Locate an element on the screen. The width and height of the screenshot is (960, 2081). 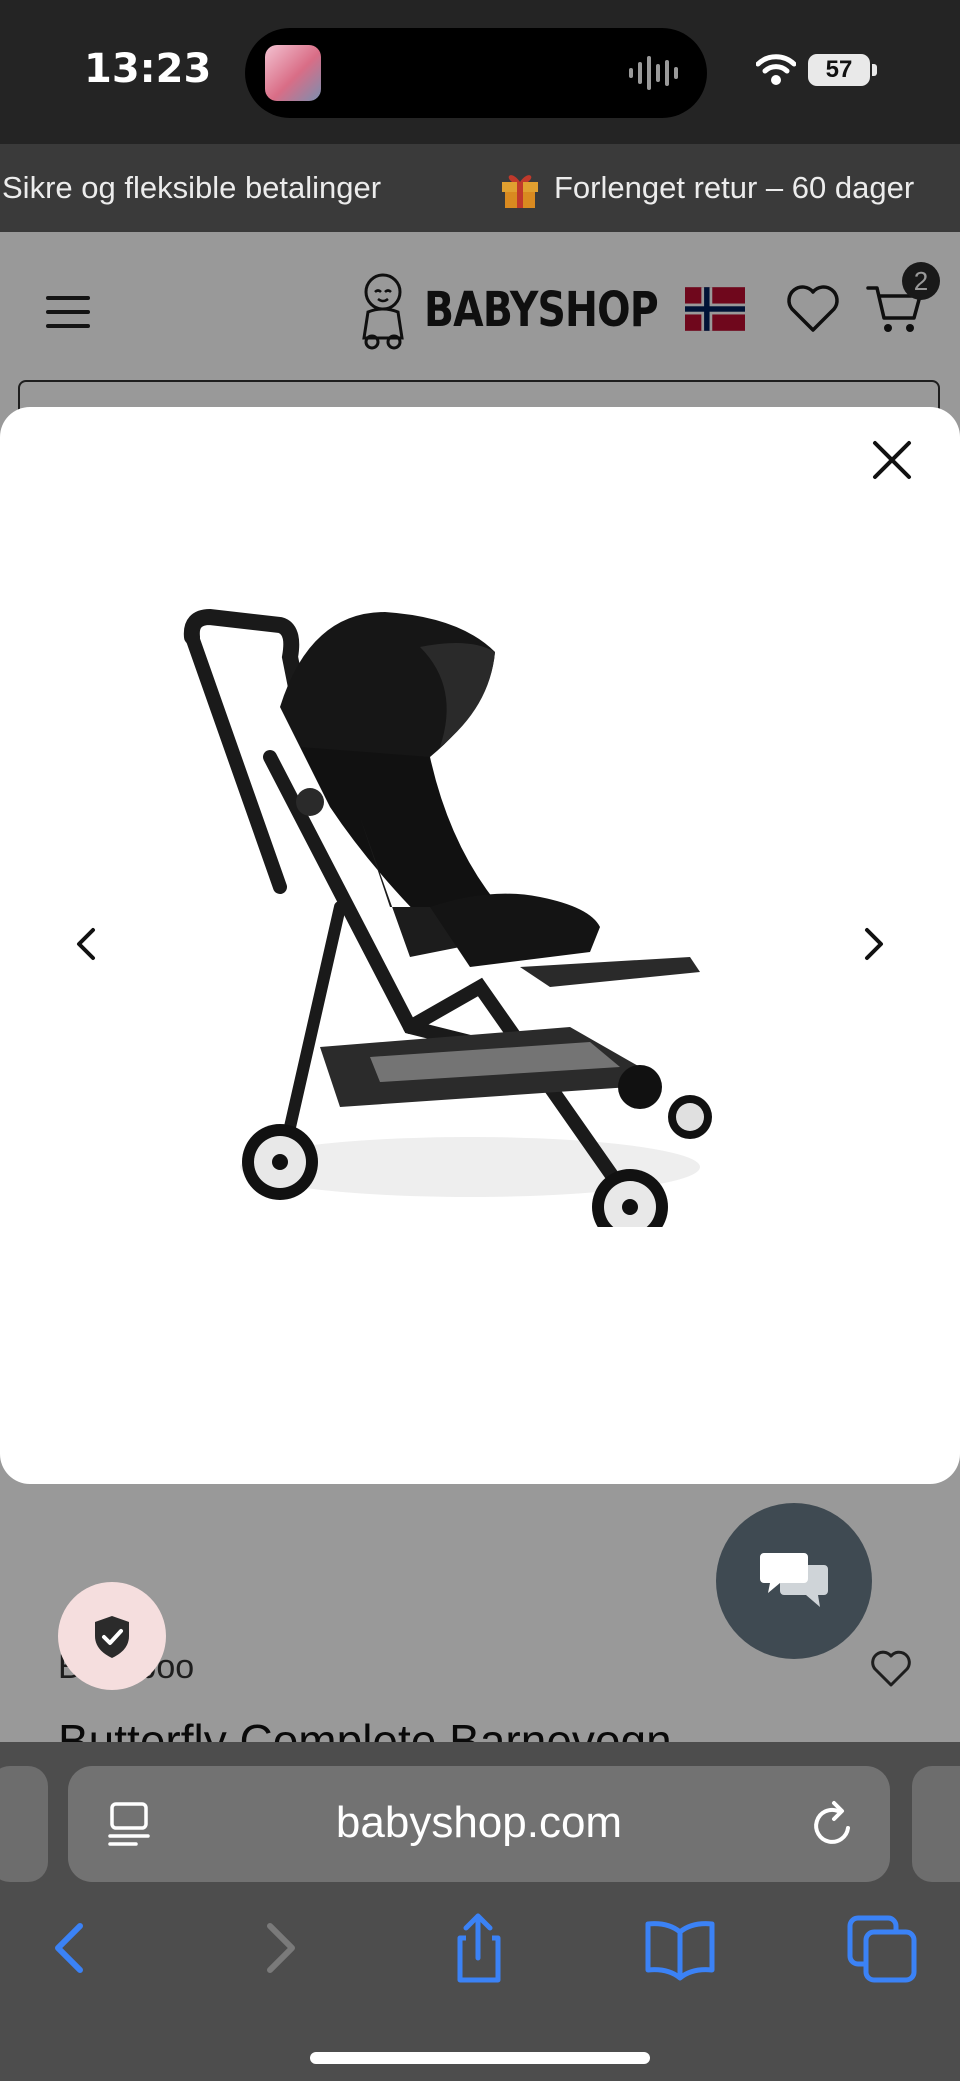
url-text: babyshop.com is located at coordinates (479, 1822).